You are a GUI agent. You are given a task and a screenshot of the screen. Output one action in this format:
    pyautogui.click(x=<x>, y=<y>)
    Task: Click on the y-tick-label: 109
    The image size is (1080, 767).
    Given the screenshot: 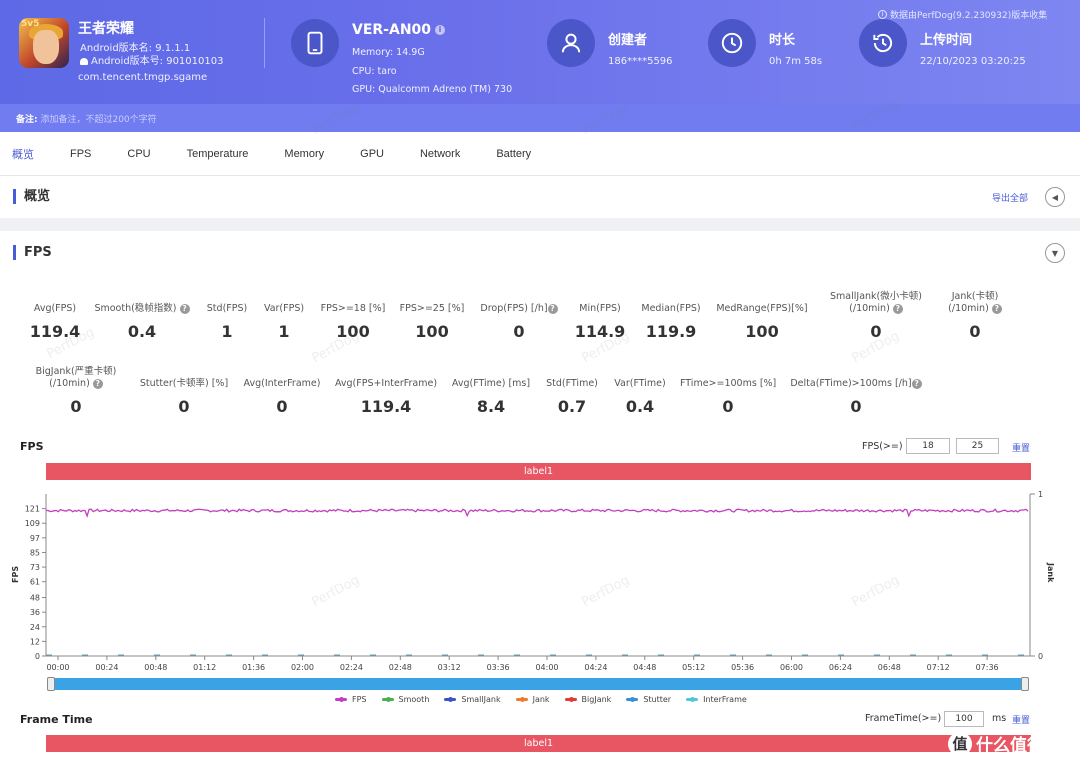 What is the action you would take?
    pyautogui.click(x=32, y=523)
    